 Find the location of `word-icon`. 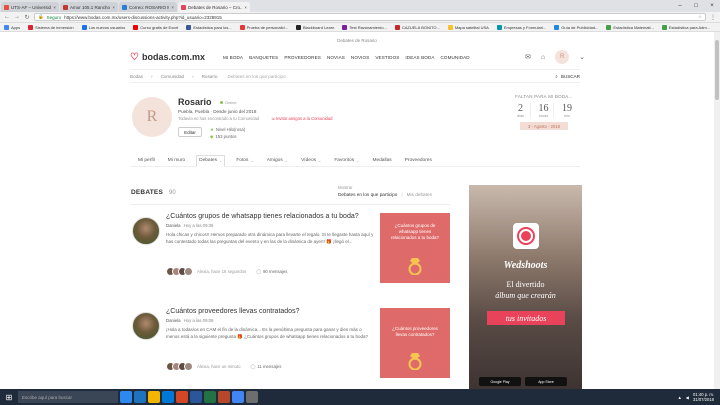

word-icon is located at coordinates (196, 397).